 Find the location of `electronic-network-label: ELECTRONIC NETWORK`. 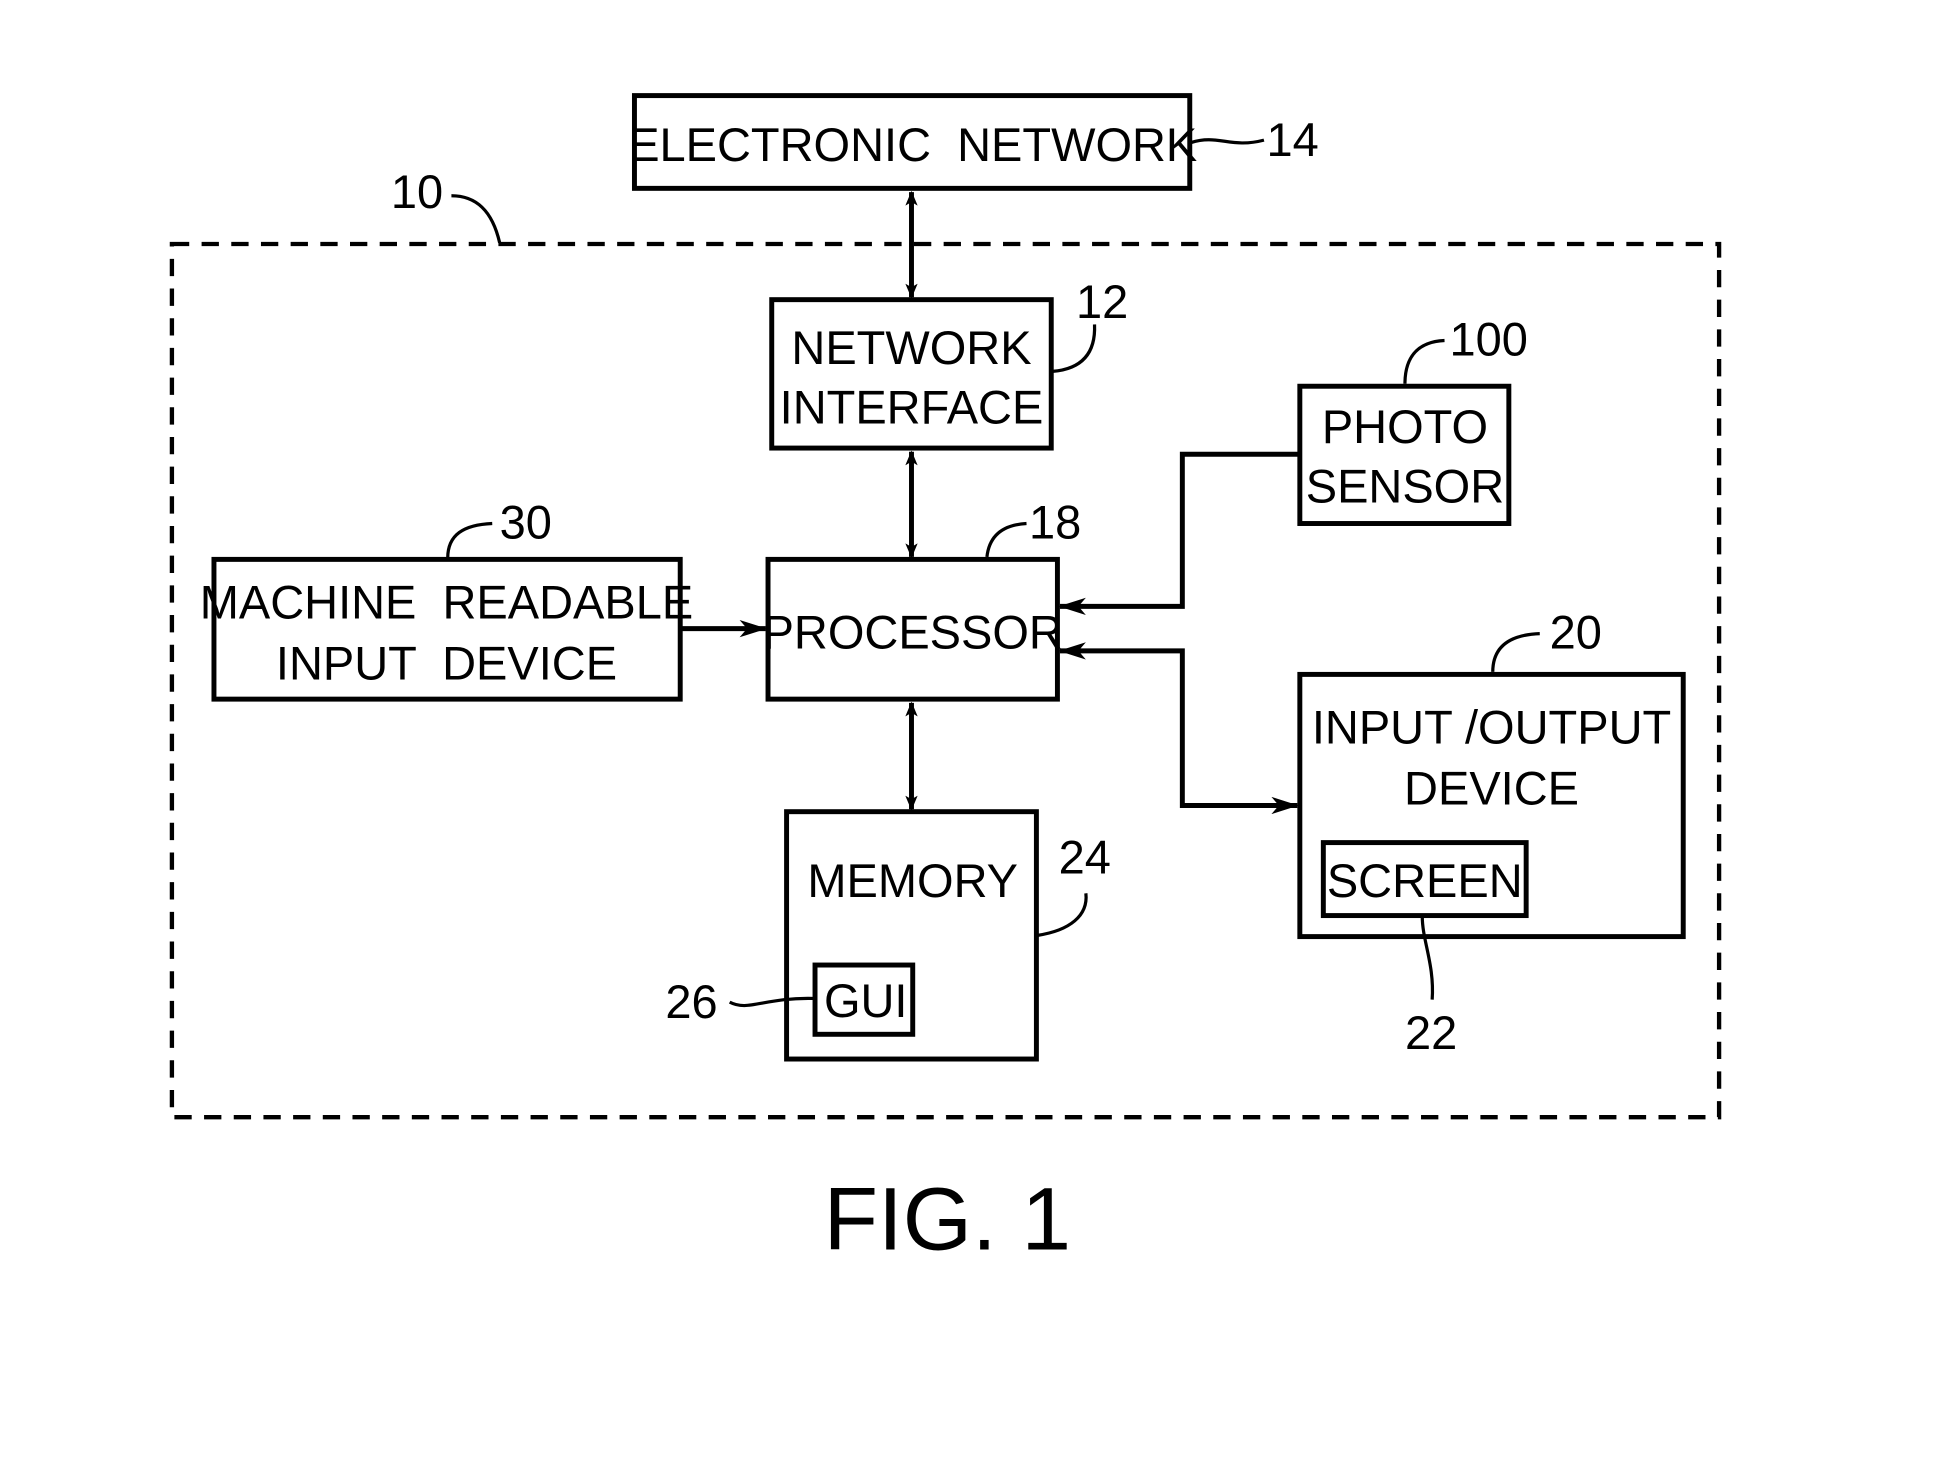

electronic-network-label: ELECTRONIC NETWORK is located at coordinates (912, 144).